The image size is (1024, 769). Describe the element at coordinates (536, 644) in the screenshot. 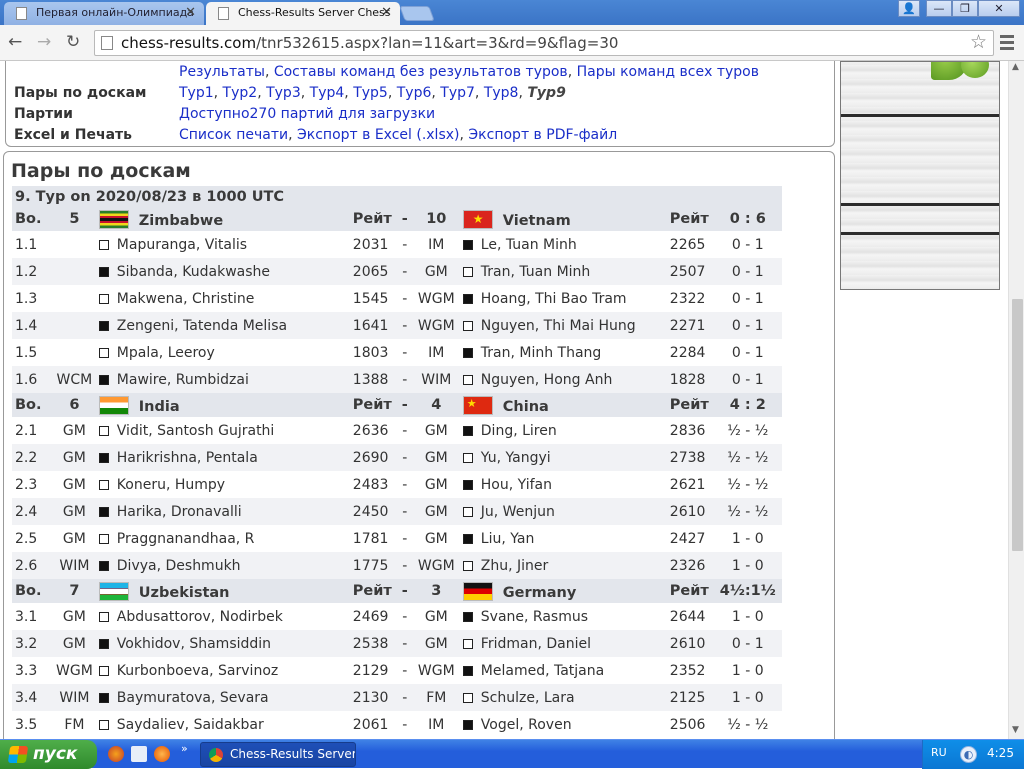

I see `player2-name: Fridman, Daniel` at that location.